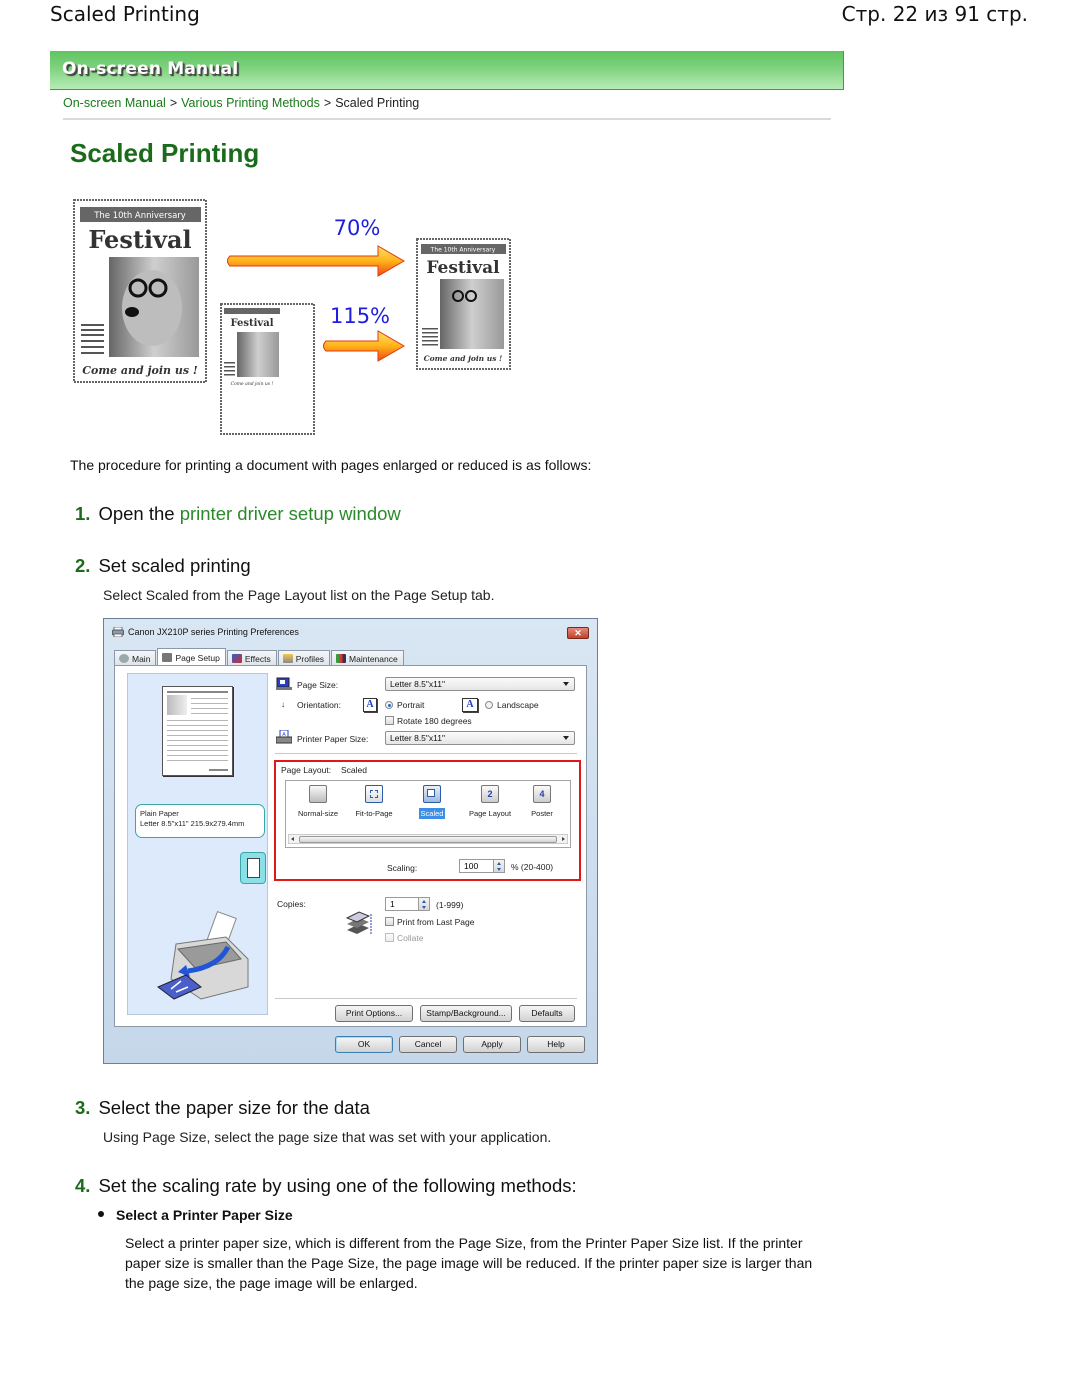  I want to click on tab-page-setup: Page Setup, so click(191, 657).